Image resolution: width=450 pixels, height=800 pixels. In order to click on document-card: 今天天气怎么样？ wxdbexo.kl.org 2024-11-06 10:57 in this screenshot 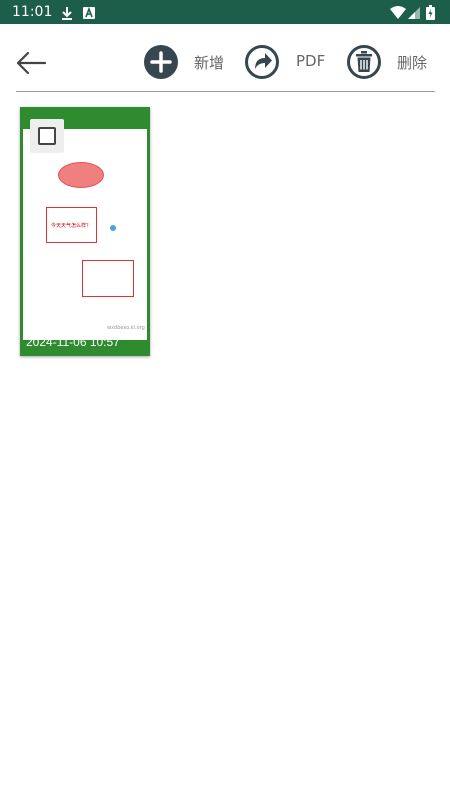, I will do `click(85, 231)`.